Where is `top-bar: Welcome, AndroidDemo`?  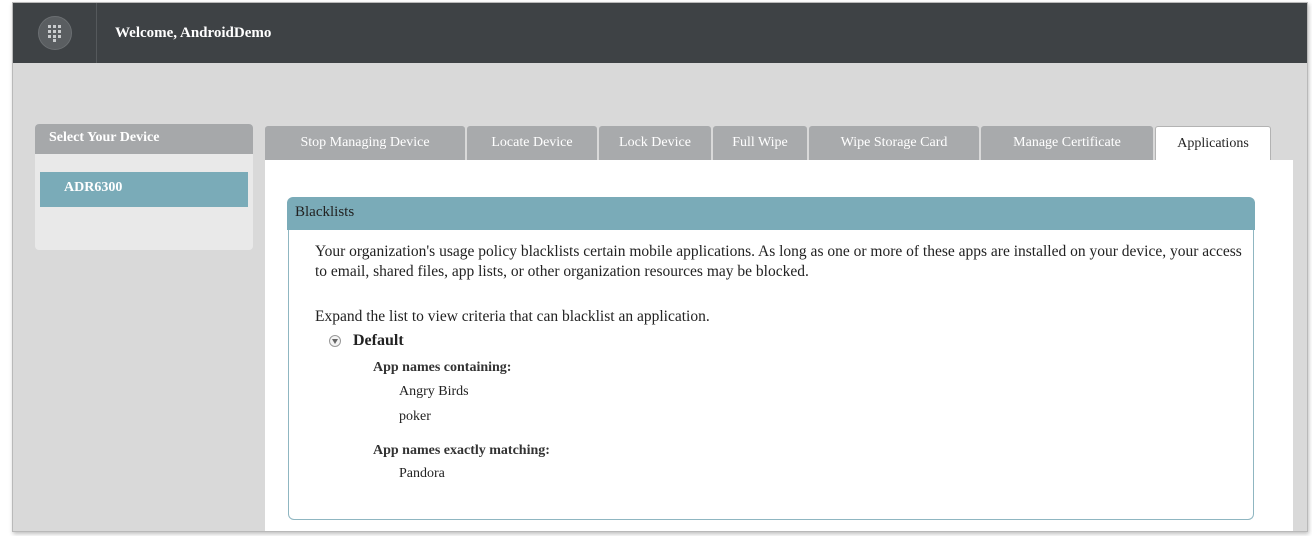 top-bar: Welcome, AndroidDemo is located at coordinates (660, 33).